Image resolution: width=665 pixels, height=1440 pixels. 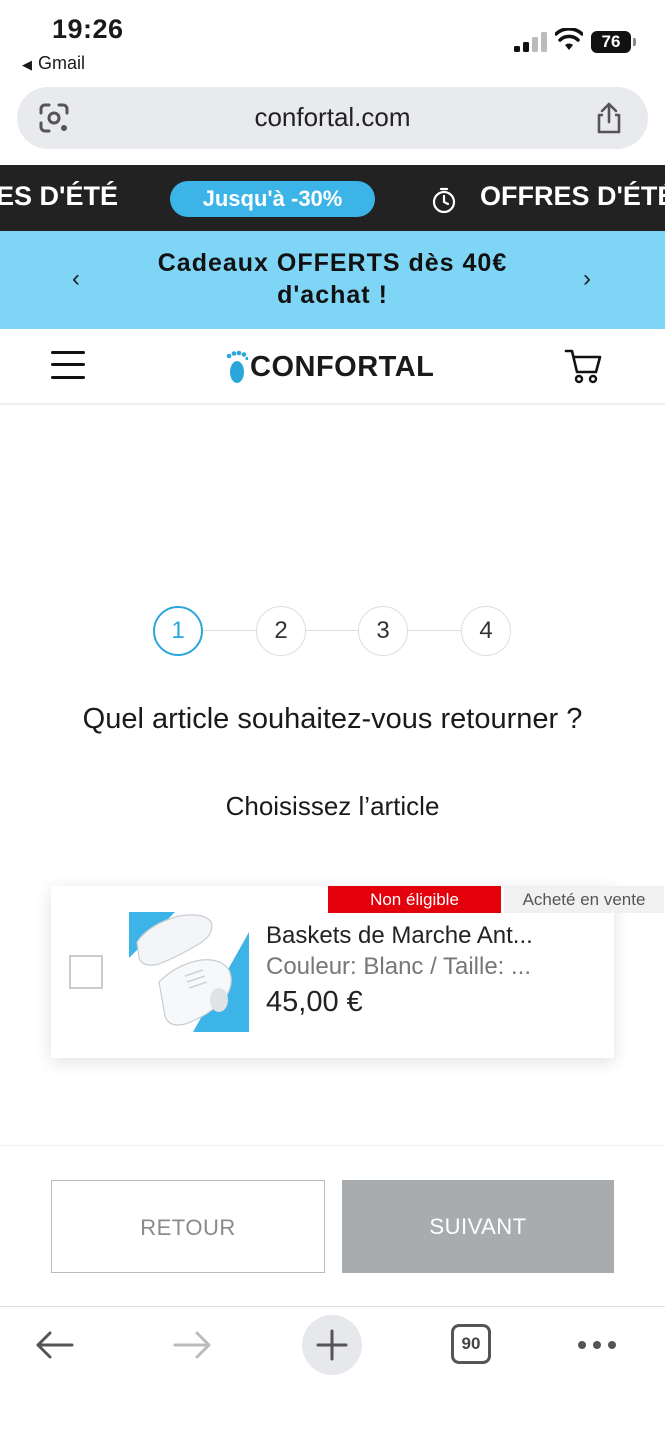 What do you see at coordinates (531, 42) in the screenshot?
I see `signal-icon` at bounding box center [531, 42].